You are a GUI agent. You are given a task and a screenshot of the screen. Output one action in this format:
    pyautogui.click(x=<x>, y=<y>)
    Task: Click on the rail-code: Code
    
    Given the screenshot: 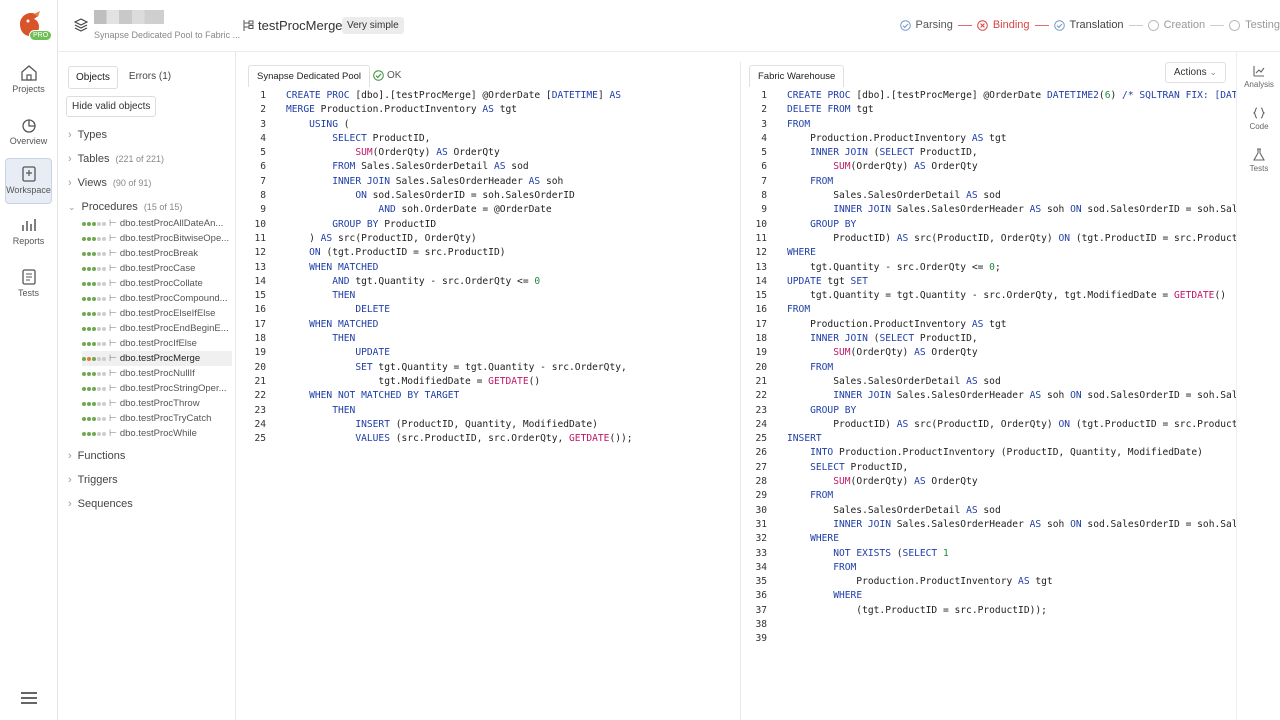 What is the action you would take?
    pyautogui.click(x=1258, y=118)
    